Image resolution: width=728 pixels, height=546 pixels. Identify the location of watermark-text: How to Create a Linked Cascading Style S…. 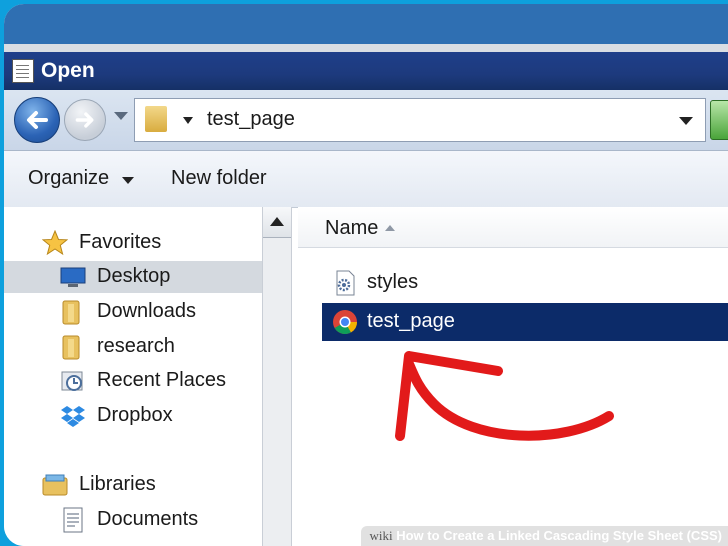
(559, 535).